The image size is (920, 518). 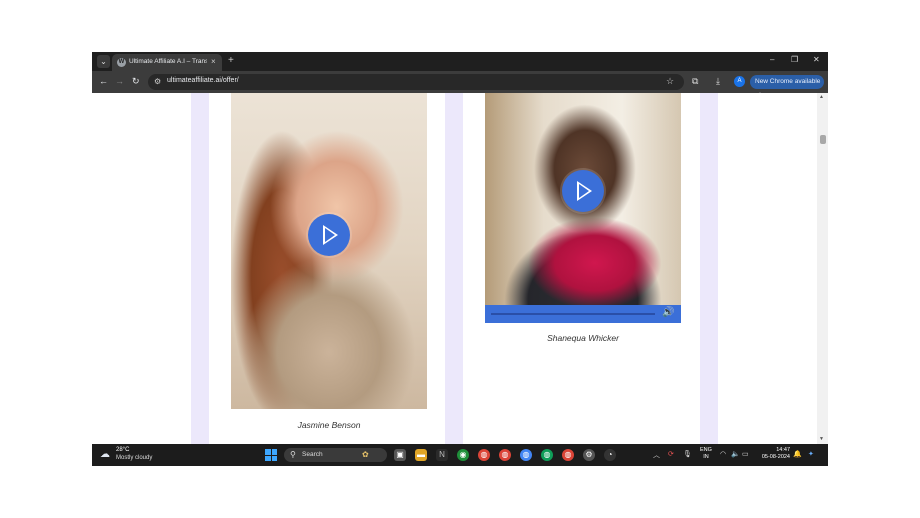 What do you see at coordinates (656, 455) in the screenshot?
I see `chevron-up-icon: ︿` at bounding box center [656, 455].